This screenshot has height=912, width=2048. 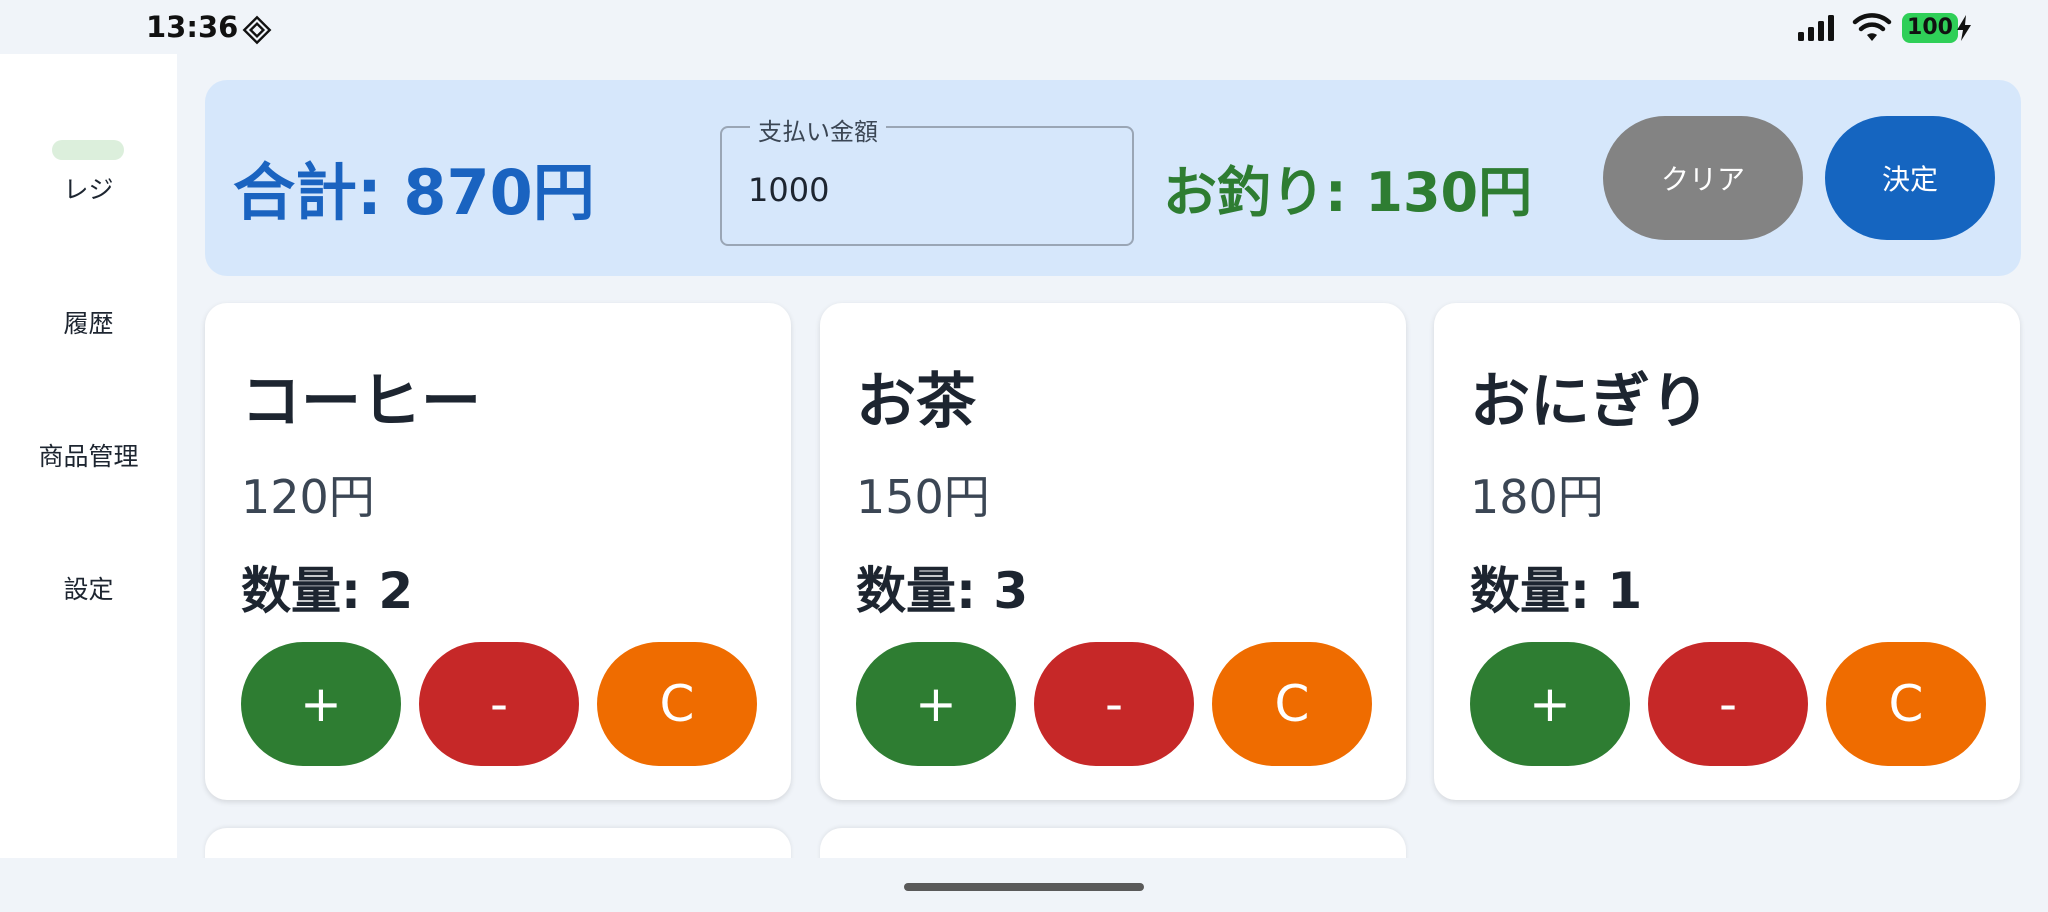 I want to click on product-price: 180円, so click(x=1537, y=497).